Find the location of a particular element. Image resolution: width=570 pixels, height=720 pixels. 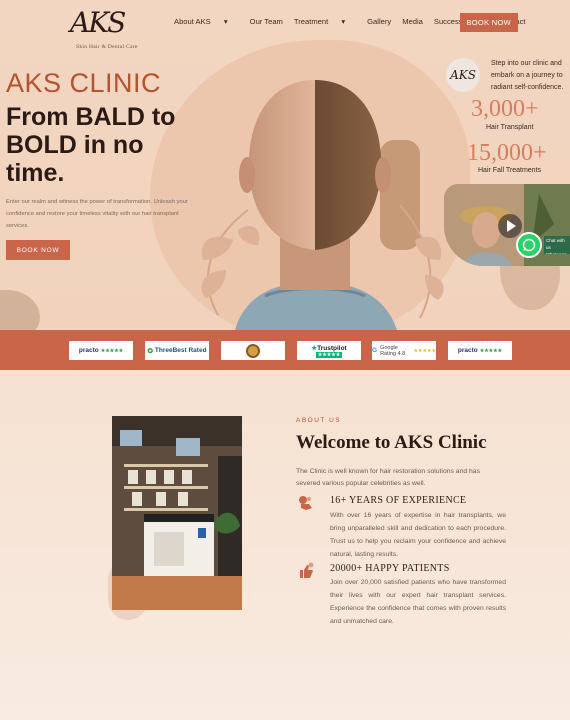

decor-blob is located at coordinates (20, 310).